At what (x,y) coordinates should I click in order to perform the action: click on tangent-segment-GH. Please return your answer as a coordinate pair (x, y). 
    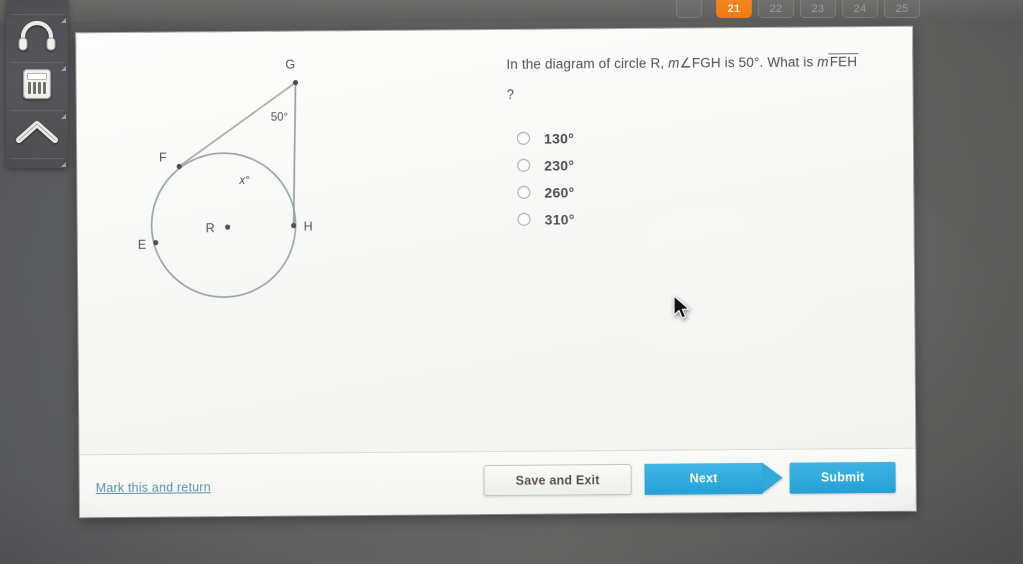
    Looking at the image, I should click on (294, 154).